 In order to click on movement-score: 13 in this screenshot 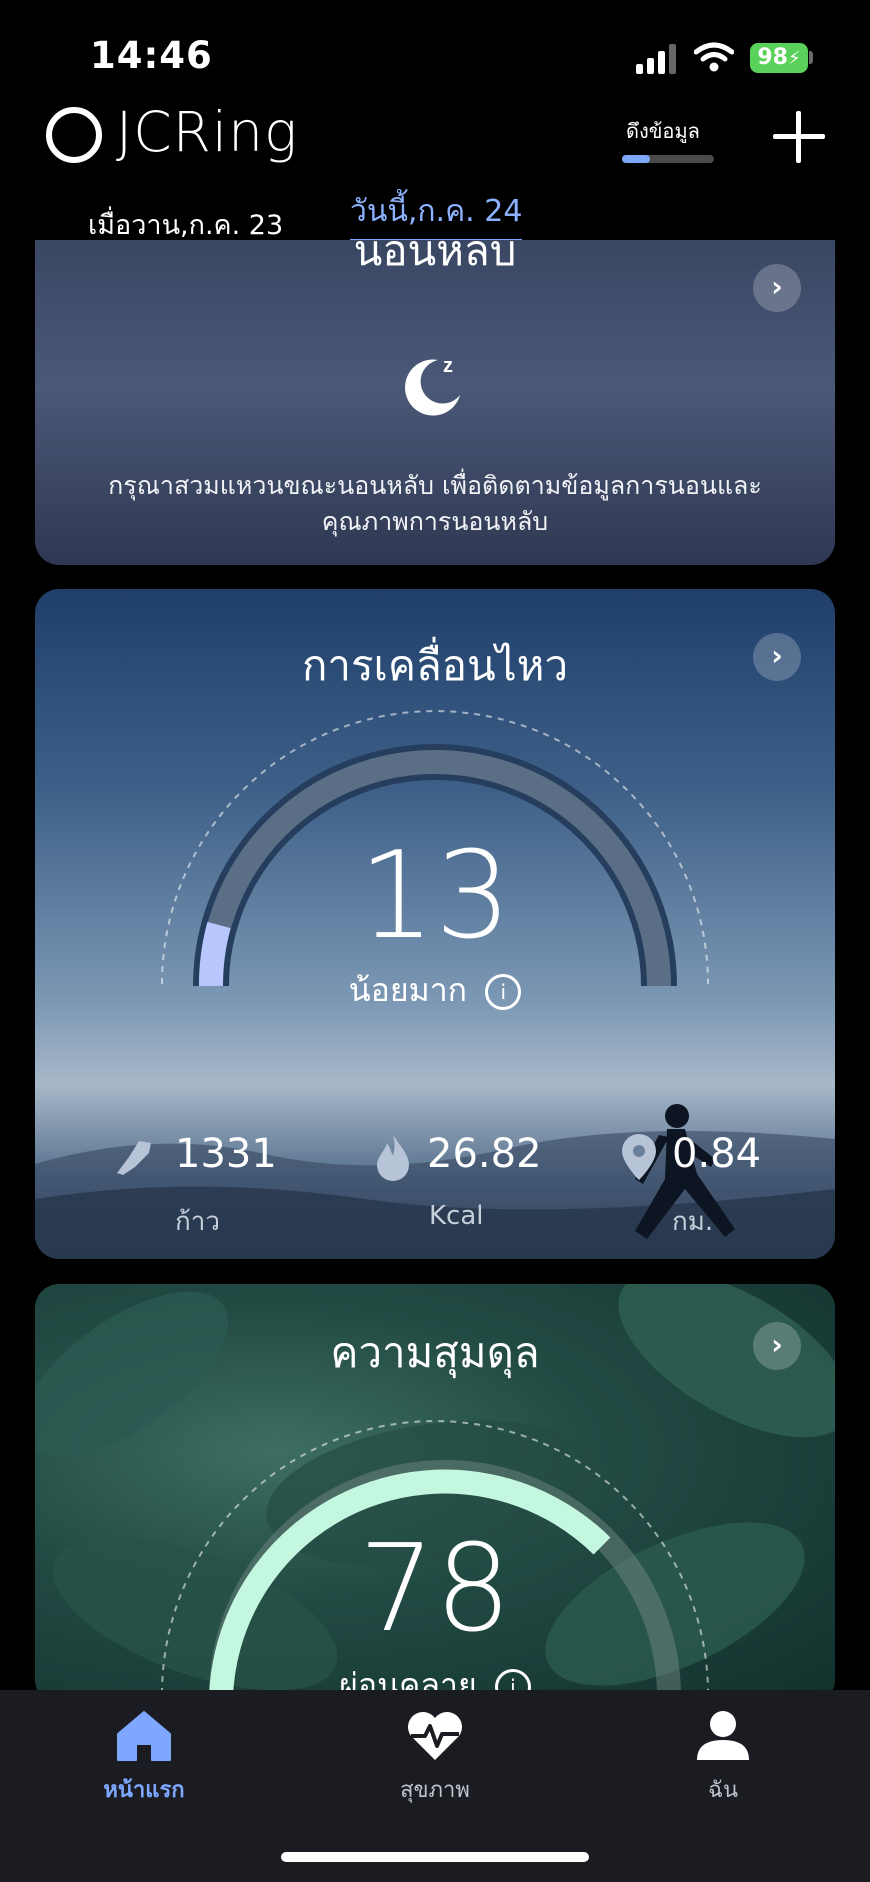, I will do `click(435, 896)`.